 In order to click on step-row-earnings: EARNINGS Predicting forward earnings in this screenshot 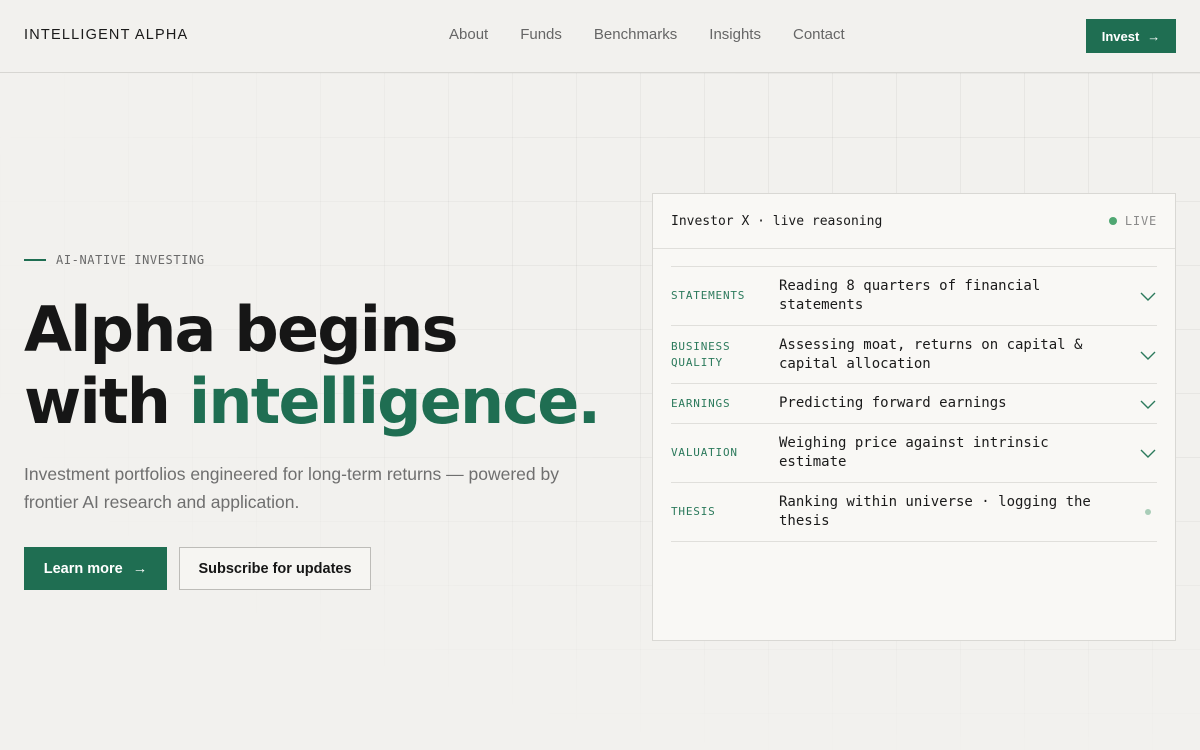, I will do `click(914, 404)`.